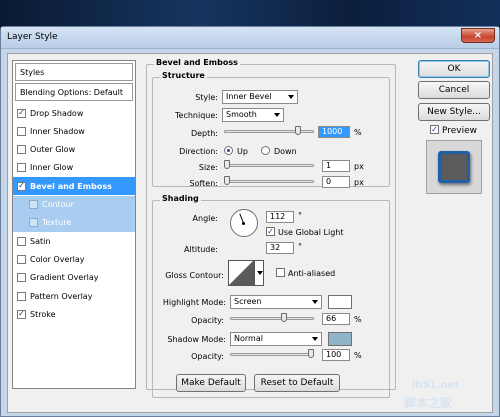 The height and width of the screenshot is (417, 500). I want to click on depth-input: 1000, so click(334, 132).